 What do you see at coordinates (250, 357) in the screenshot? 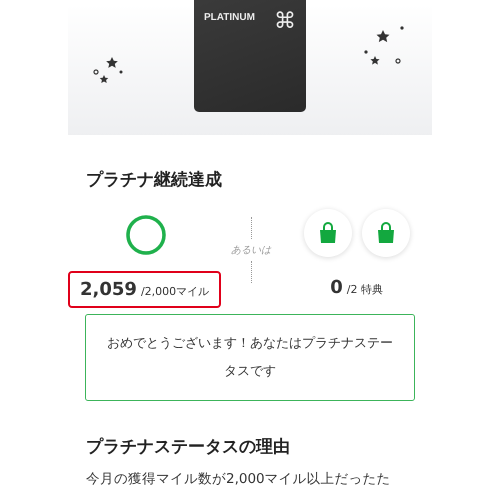
I see `message-text: おめでとうございます！あなたはプラチナステータスです` at bounding box center [250, 357].